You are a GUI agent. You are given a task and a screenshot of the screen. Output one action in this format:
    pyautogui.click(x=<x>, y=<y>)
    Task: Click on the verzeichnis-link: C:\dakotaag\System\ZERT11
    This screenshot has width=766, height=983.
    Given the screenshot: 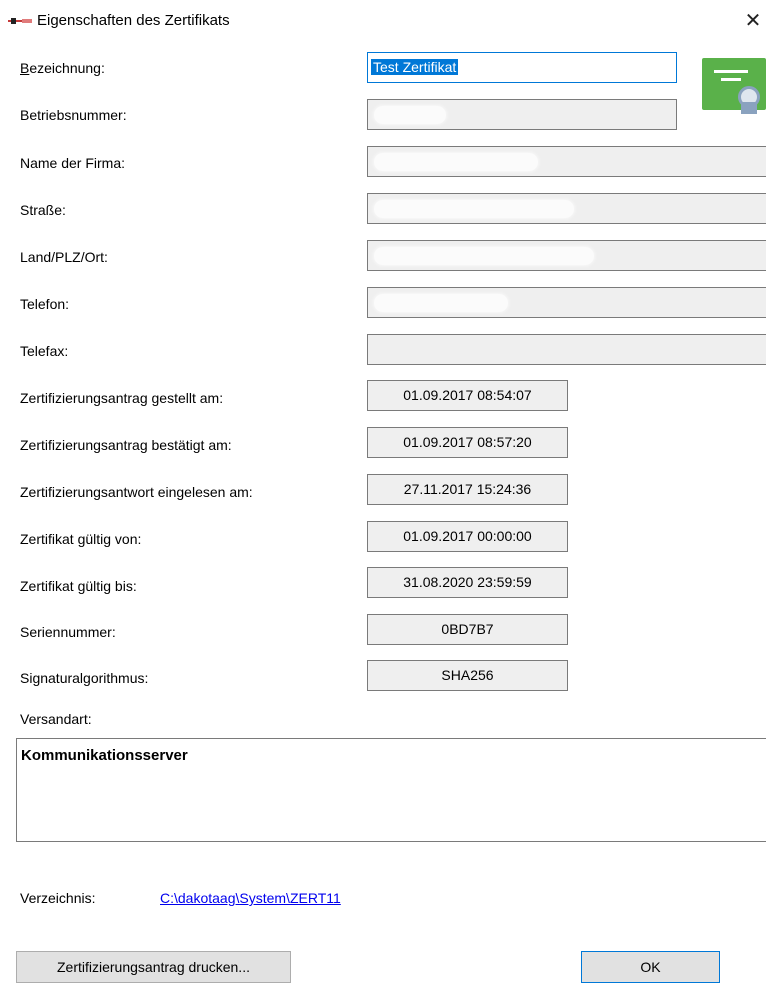 What is the action you would take?
    pyautogui.click(x=250, y=898)
    